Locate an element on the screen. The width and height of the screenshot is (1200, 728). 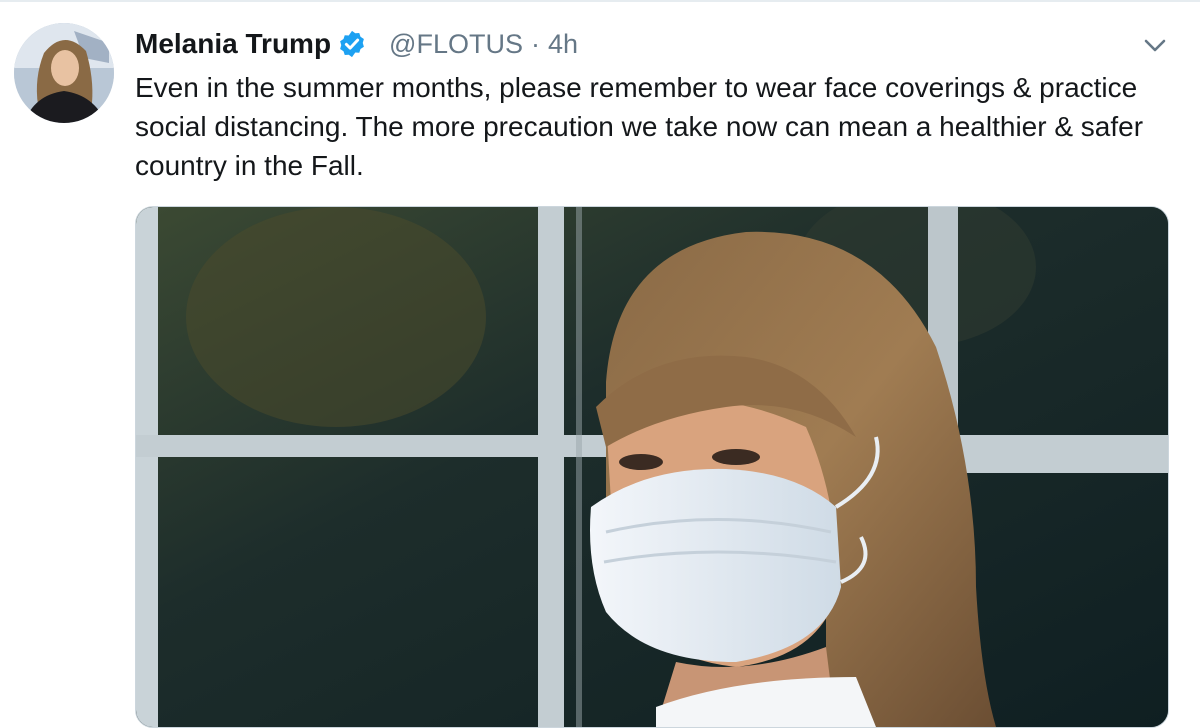
tweet-timestamp: 4h is located at coordinates (563, 44).